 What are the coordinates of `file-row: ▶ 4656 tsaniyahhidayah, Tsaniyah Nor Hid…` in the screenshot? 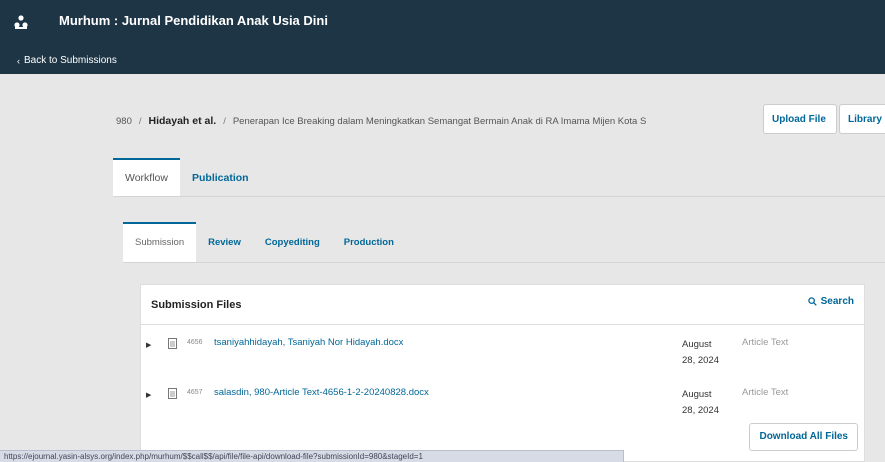 It's located at (502, 360).